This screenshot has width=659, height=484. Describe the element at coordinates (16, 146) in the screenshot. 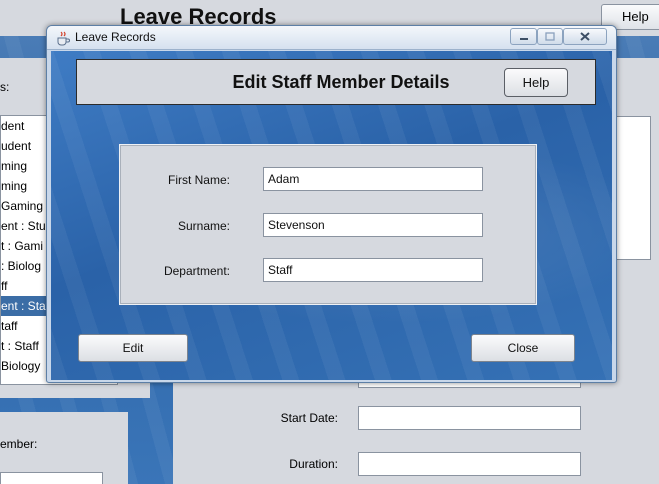

I see `list-item: udent` at that location.